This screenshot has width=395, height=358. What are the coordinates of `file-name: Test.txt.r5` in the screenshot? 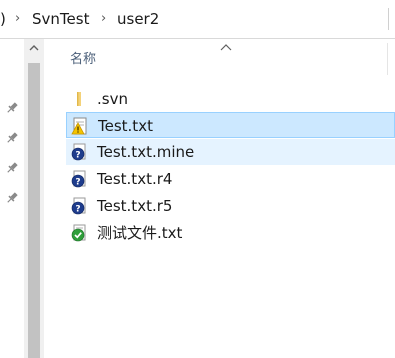 It's located at (135, 206).